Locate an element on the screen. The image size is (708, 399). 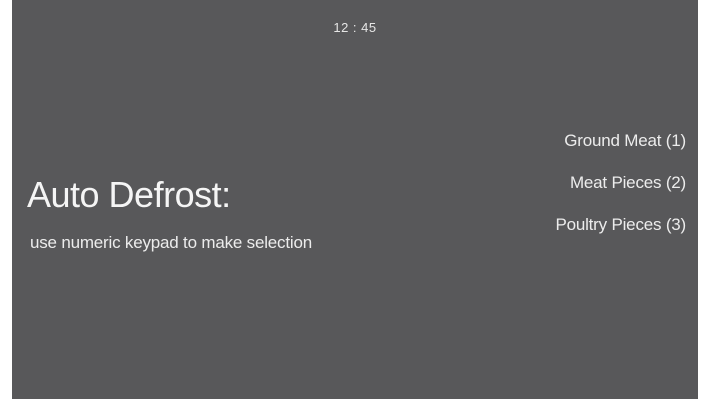
instruction-text: use numeric keypad to make selection is located at coordinates (171, 242).